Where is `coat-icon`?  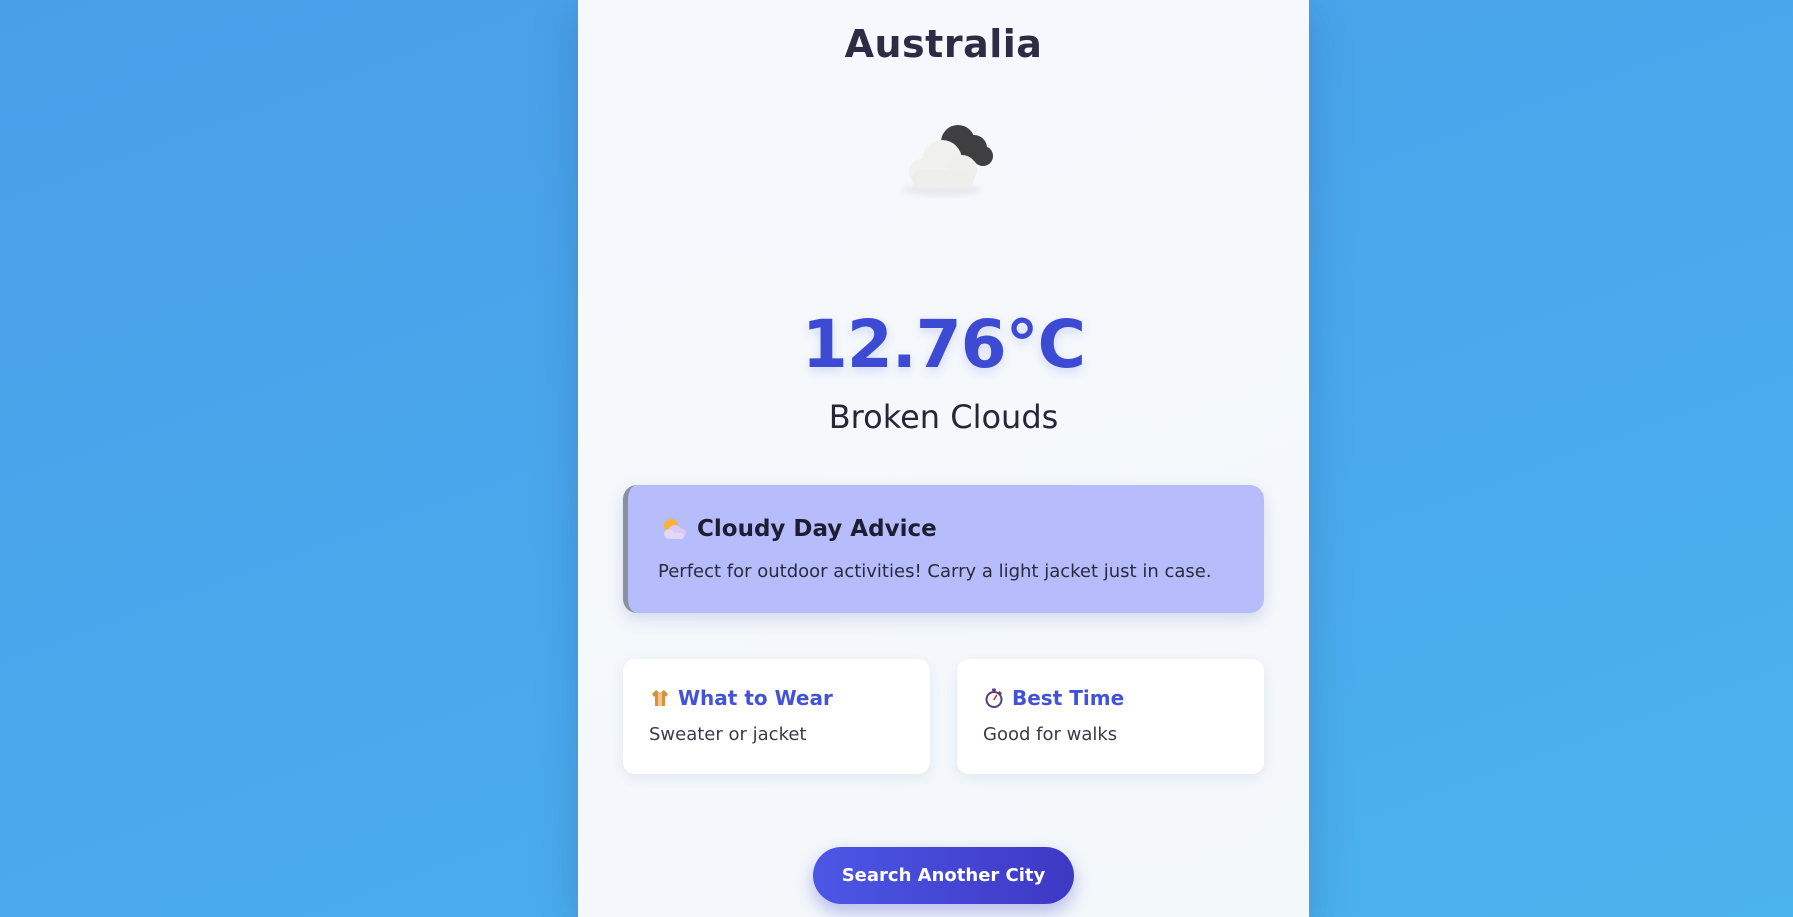
coat-icon is located at coordinates (660, 698).